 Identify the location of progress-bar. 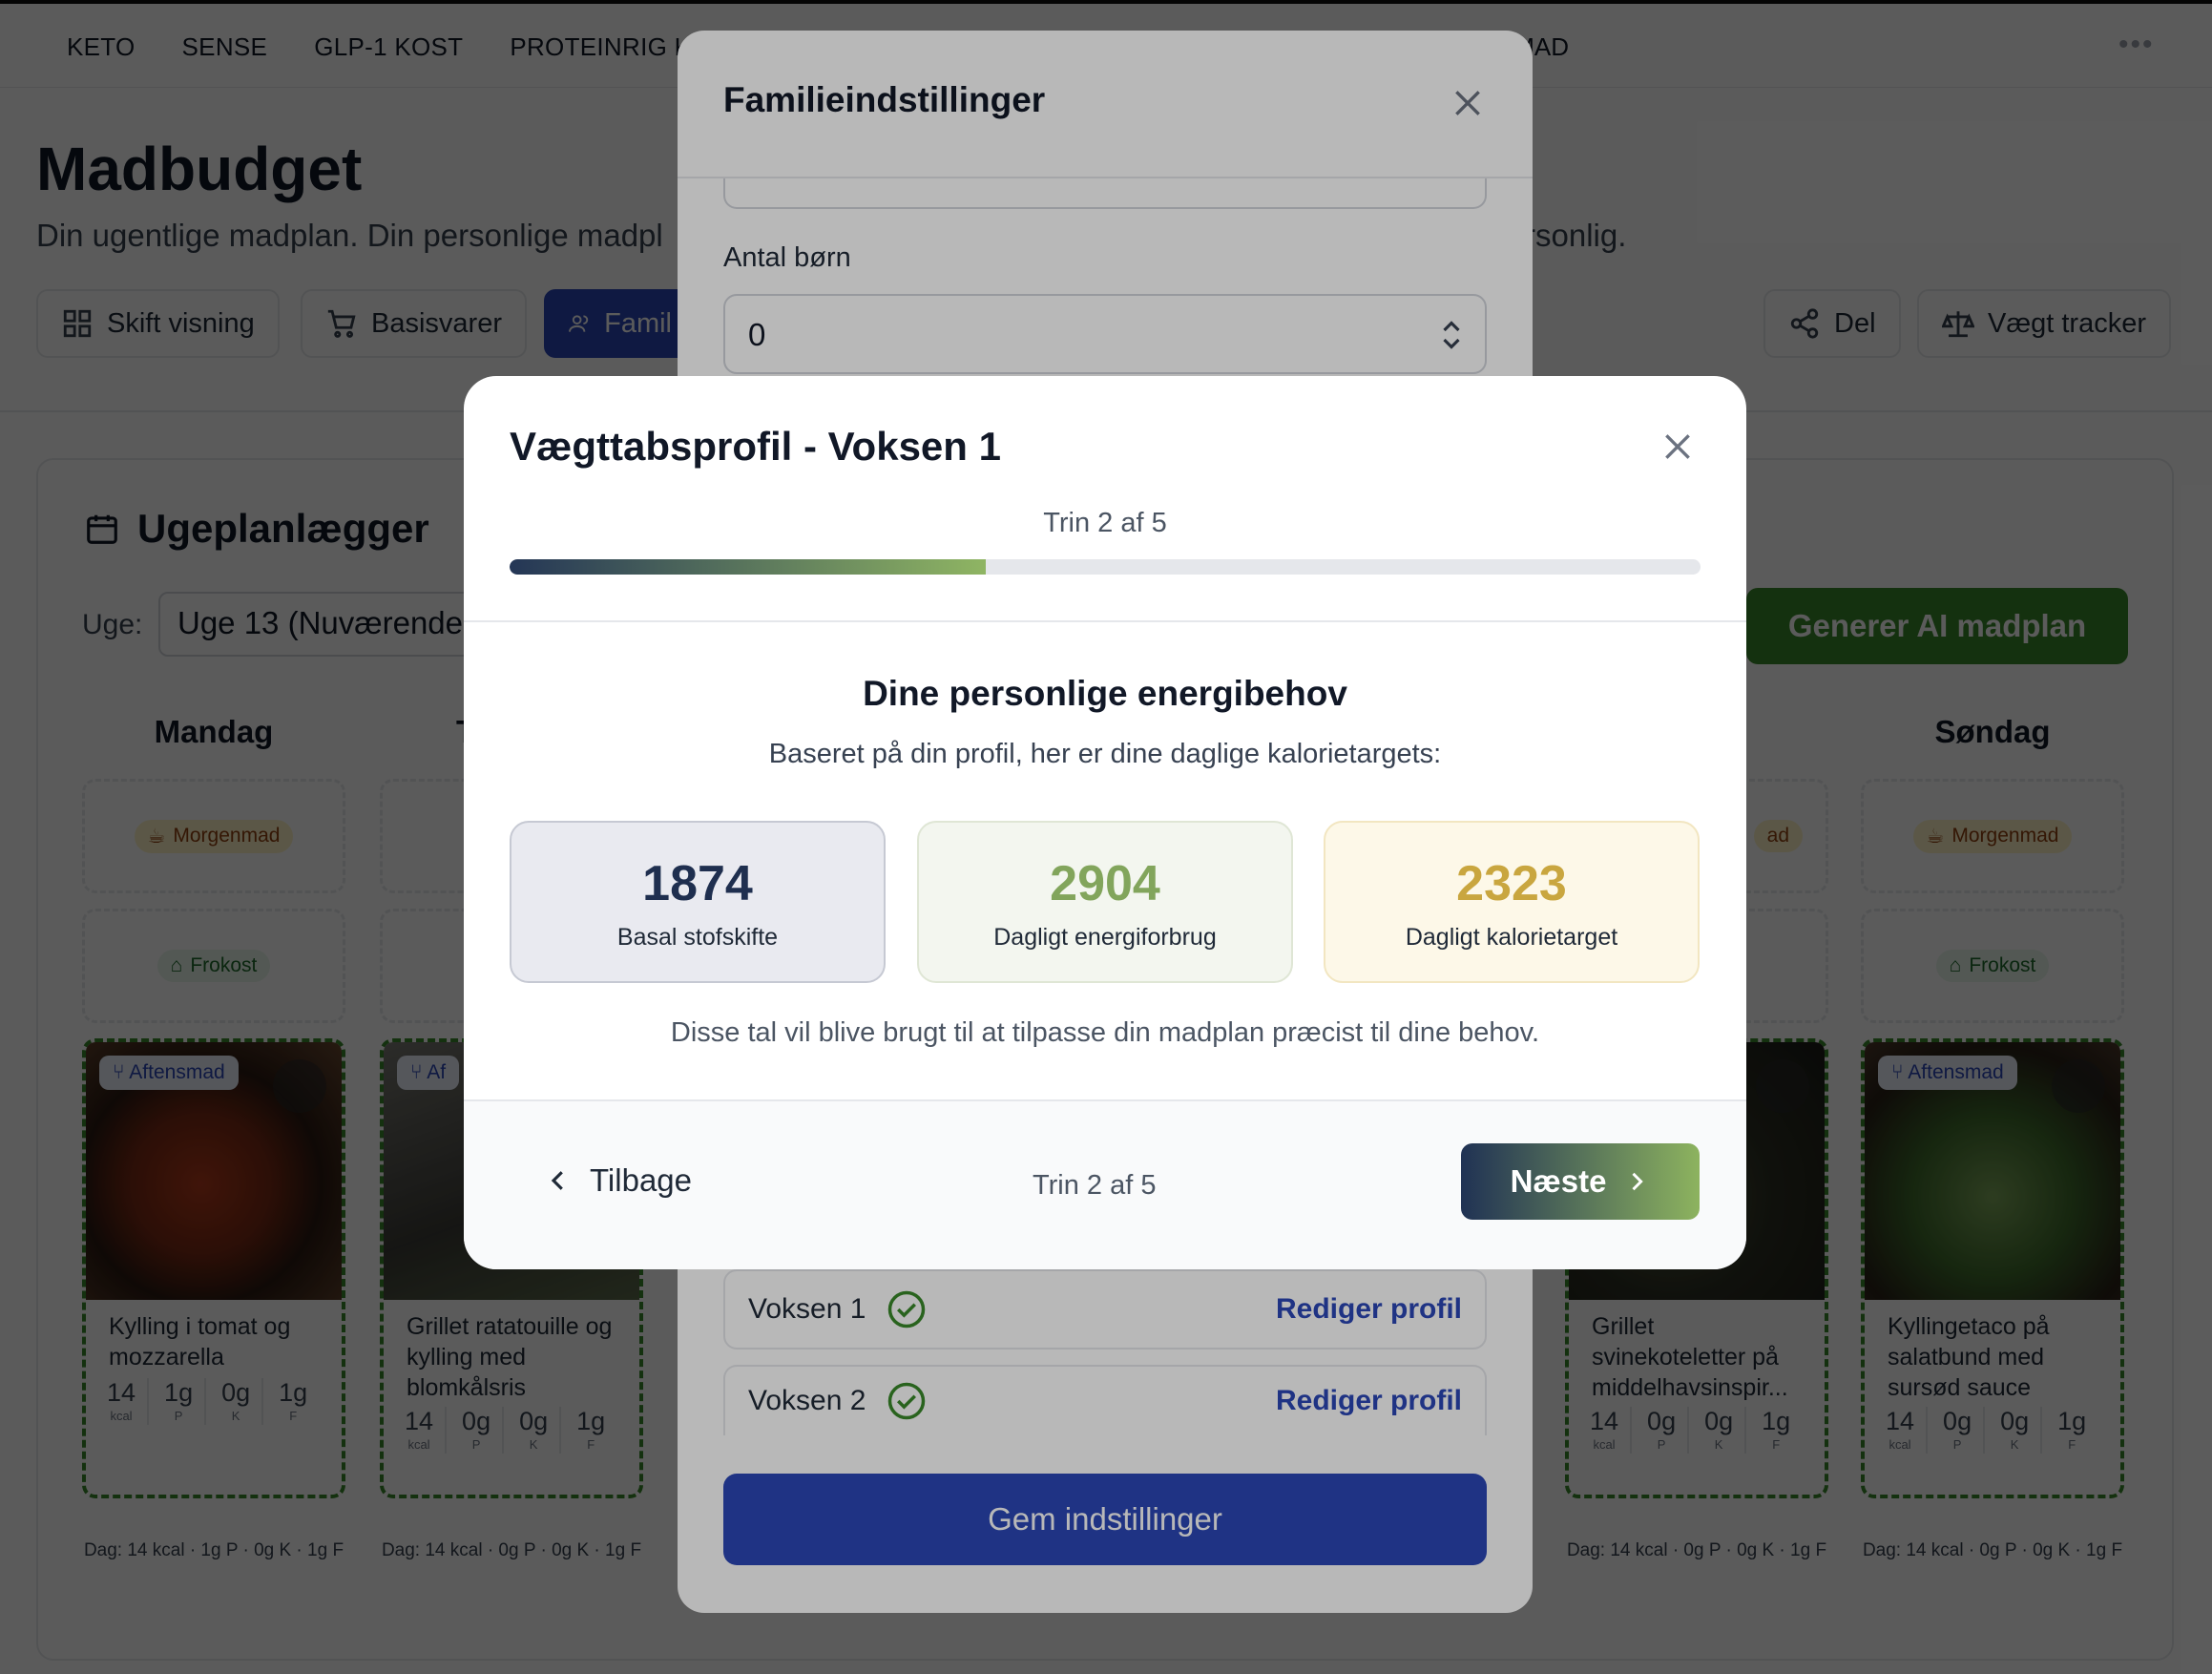
(1105, 567).